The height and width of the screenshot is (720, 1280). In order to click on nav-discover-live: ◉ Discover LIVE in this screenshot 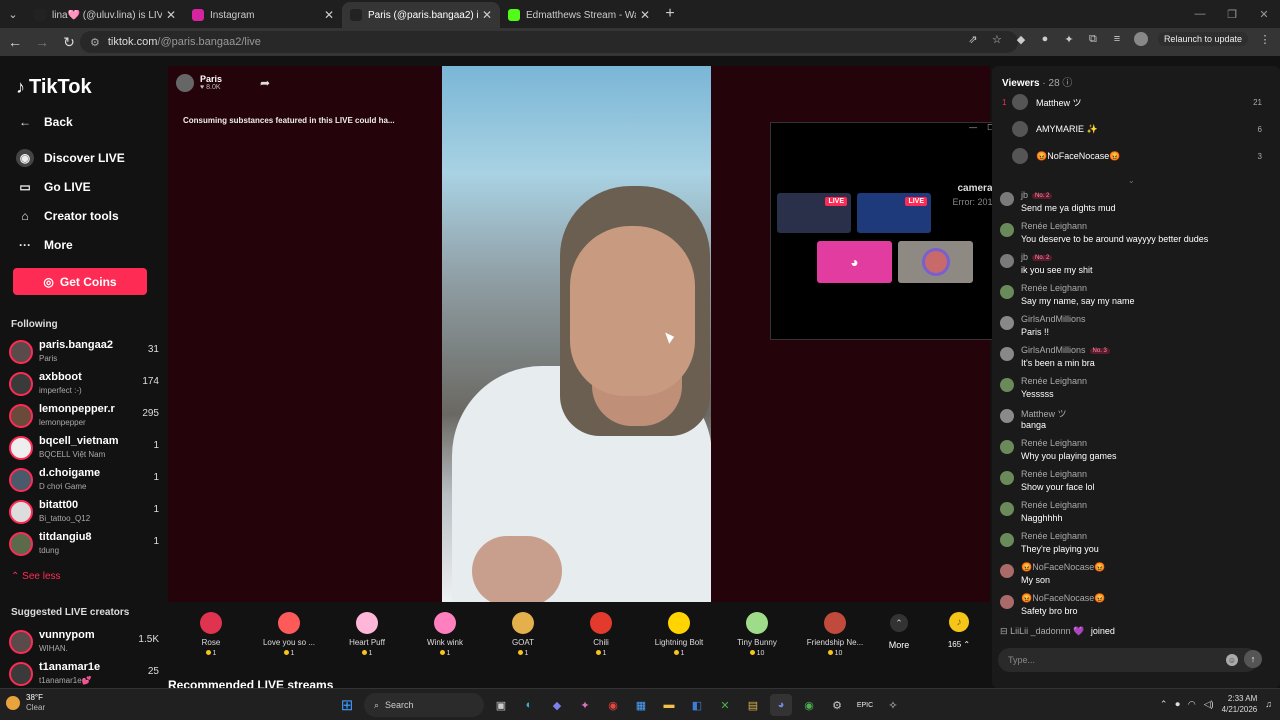, I will do `click(70, 158)`.